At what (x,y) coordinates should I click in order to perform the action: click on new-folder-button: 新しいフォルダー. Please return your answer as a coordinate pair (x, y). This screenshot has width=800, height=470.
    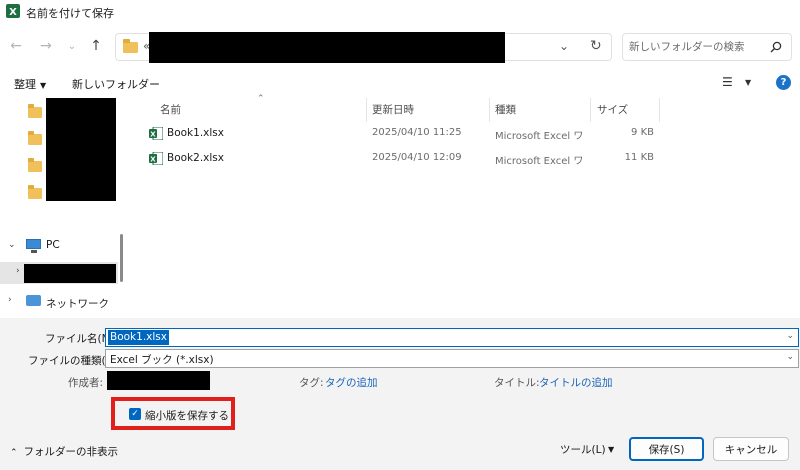
    Looking at the image, I should click on (116, 84).